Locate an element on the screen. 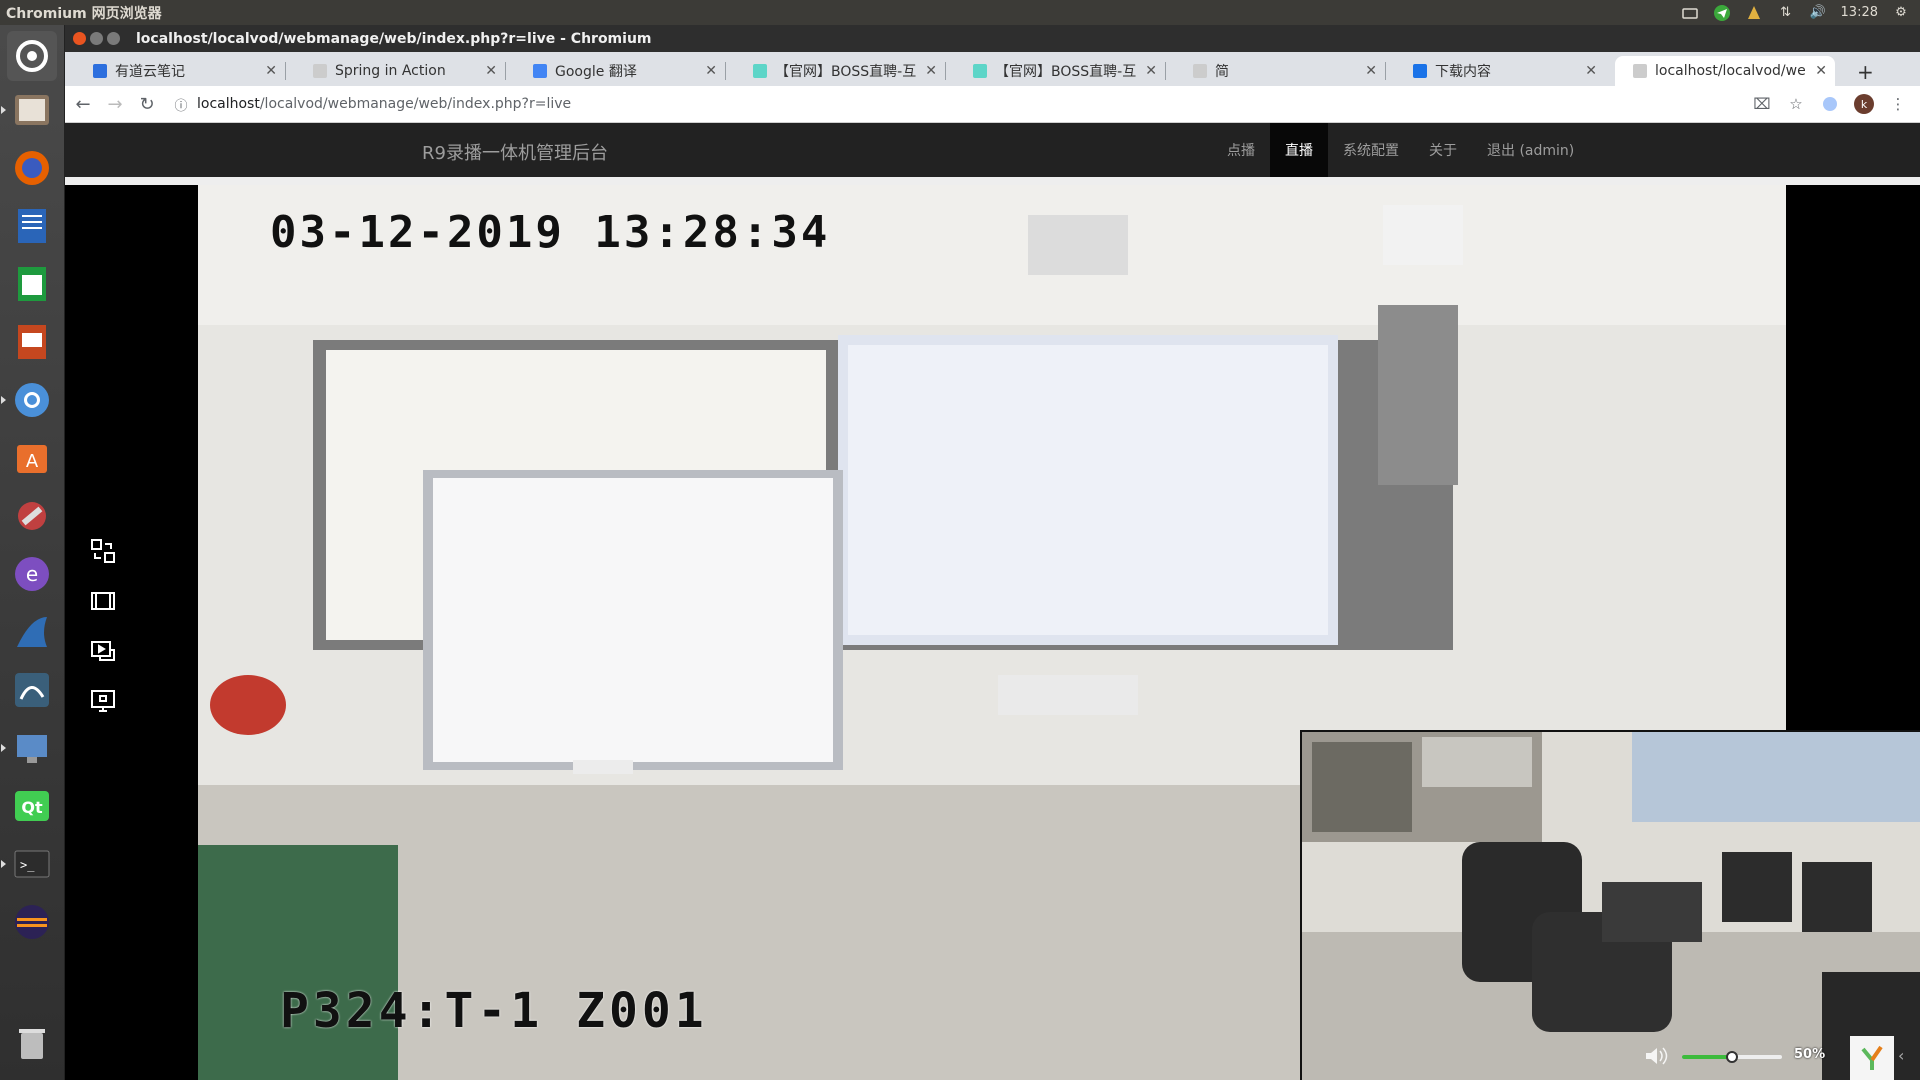 The width and height of the screenshot is (1920, 1080). volume-slider is located at coordinates (1732, 1057).